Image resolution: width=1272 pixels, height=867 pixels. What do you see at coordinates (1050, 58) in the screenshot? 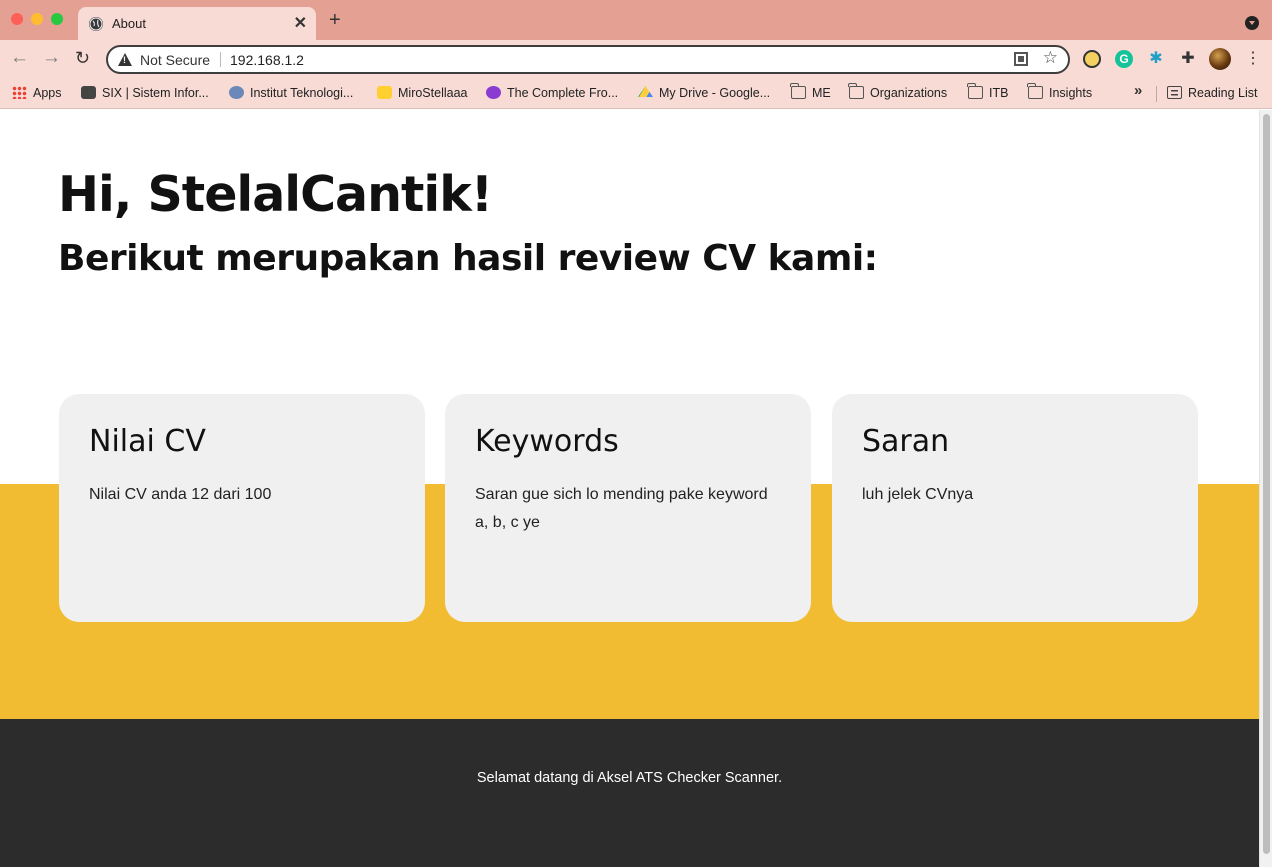
I see `bookmark-star-icon: ☆` at bounding box center [1050, 58].